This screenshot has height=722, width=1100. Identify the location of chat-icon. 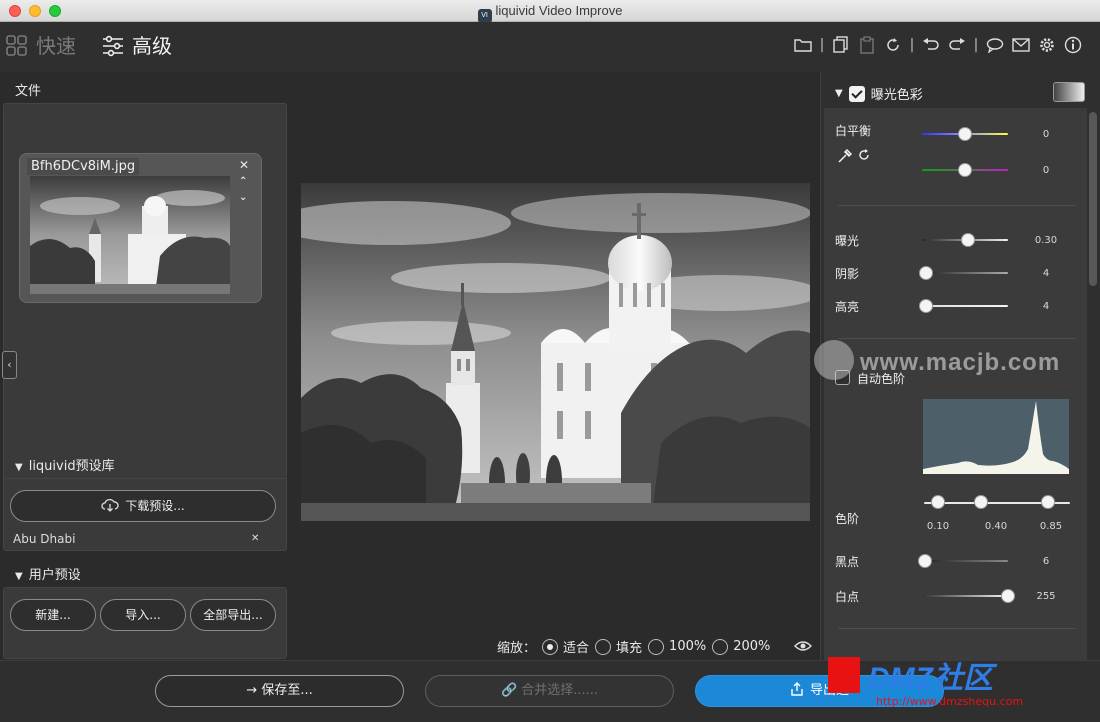
(995, 45).